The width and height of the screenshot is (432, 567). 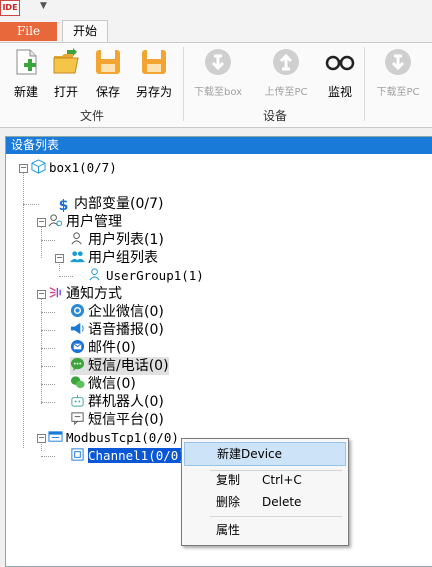 I want to click on save-button: 保存, so click(x=108, y=73).